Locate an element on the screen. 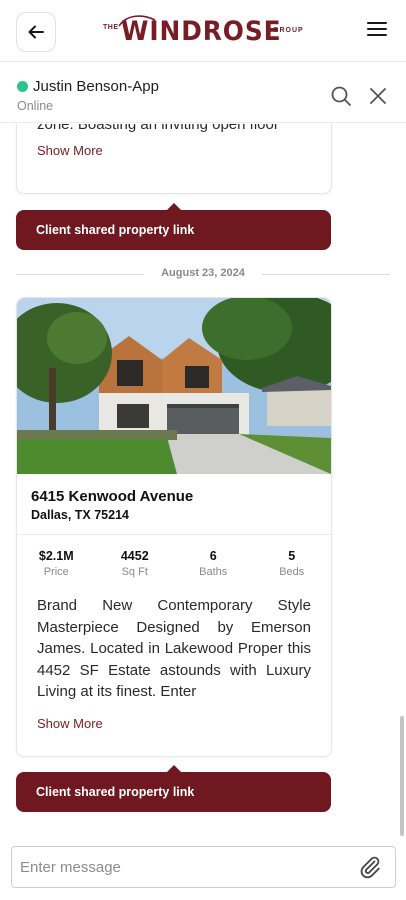 This screenshot has height=900, width=406. contact-name: Justin Benson-App is located at coordinates (96, 86).